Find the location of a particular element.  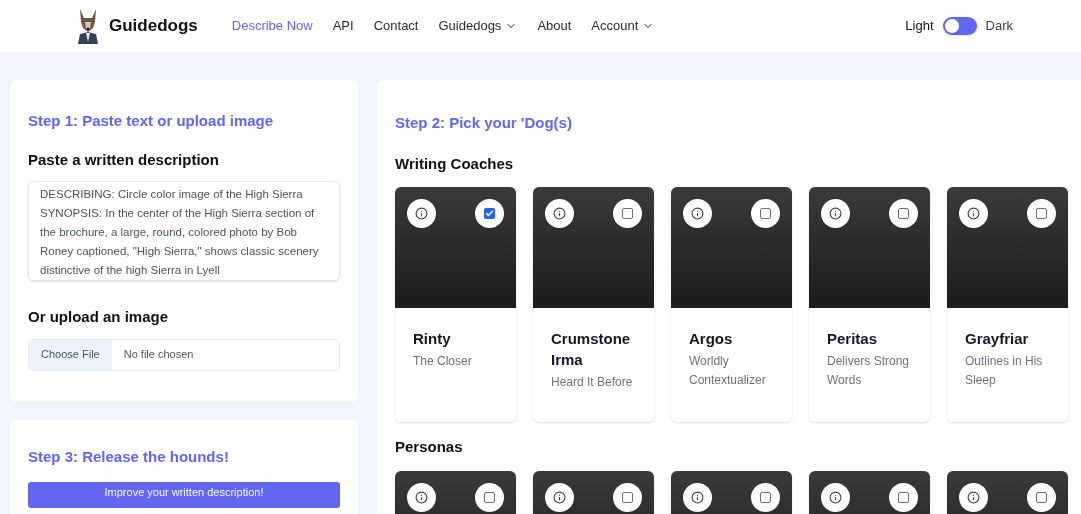

file-input: Choose File No file chosen is located at coordinates (184, 354).